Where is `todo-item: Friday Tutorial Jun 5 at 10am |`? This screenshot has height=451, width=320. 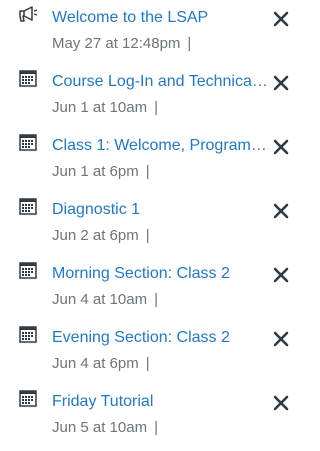 todo-item: Friday Tutorial Jun 5 at 10am | is located at coordinates (152, 416).